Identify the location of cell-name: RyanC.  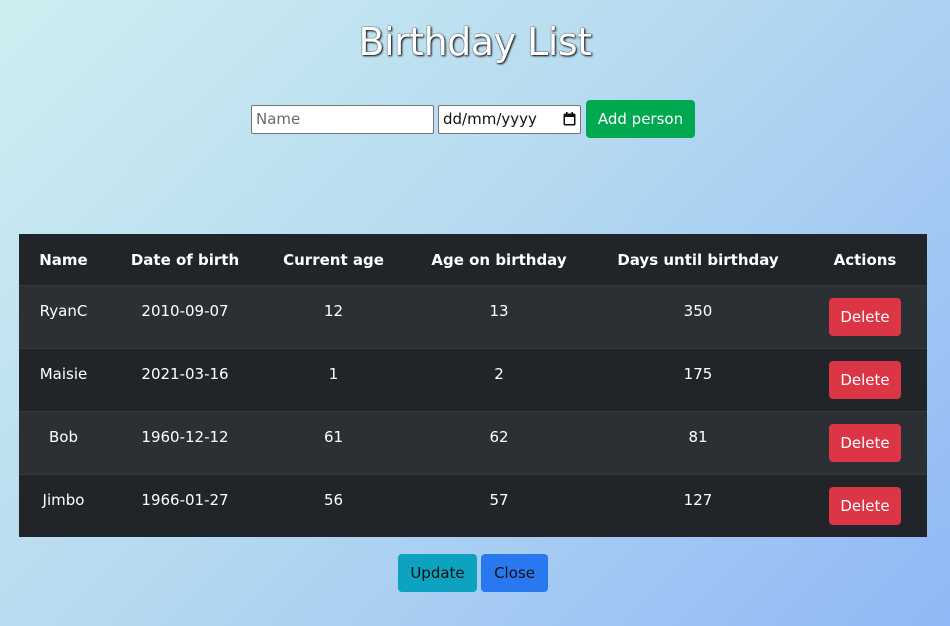
(63, 311).